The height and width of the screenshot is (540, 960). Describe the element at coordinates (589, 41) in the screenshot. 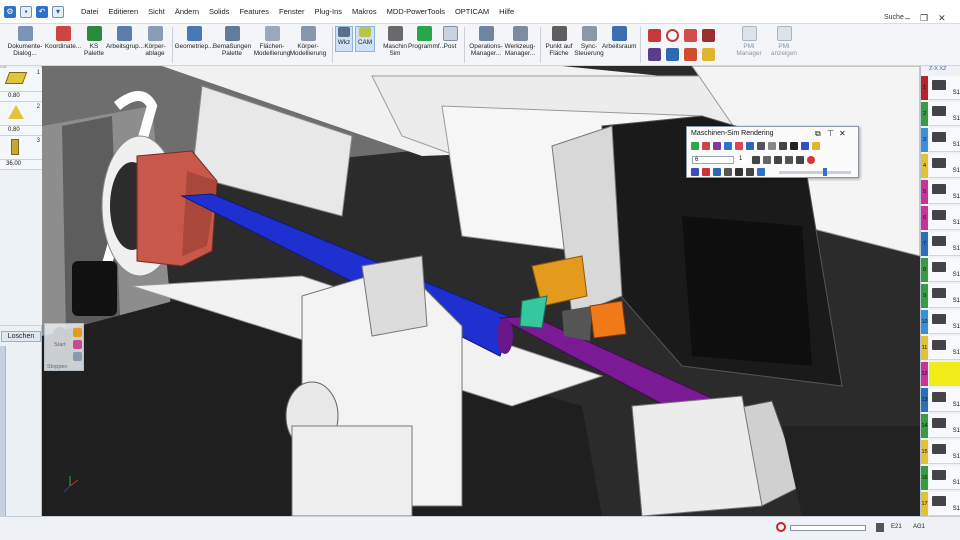

I see `sync-control-button: Sync- Steuerung` at that location.